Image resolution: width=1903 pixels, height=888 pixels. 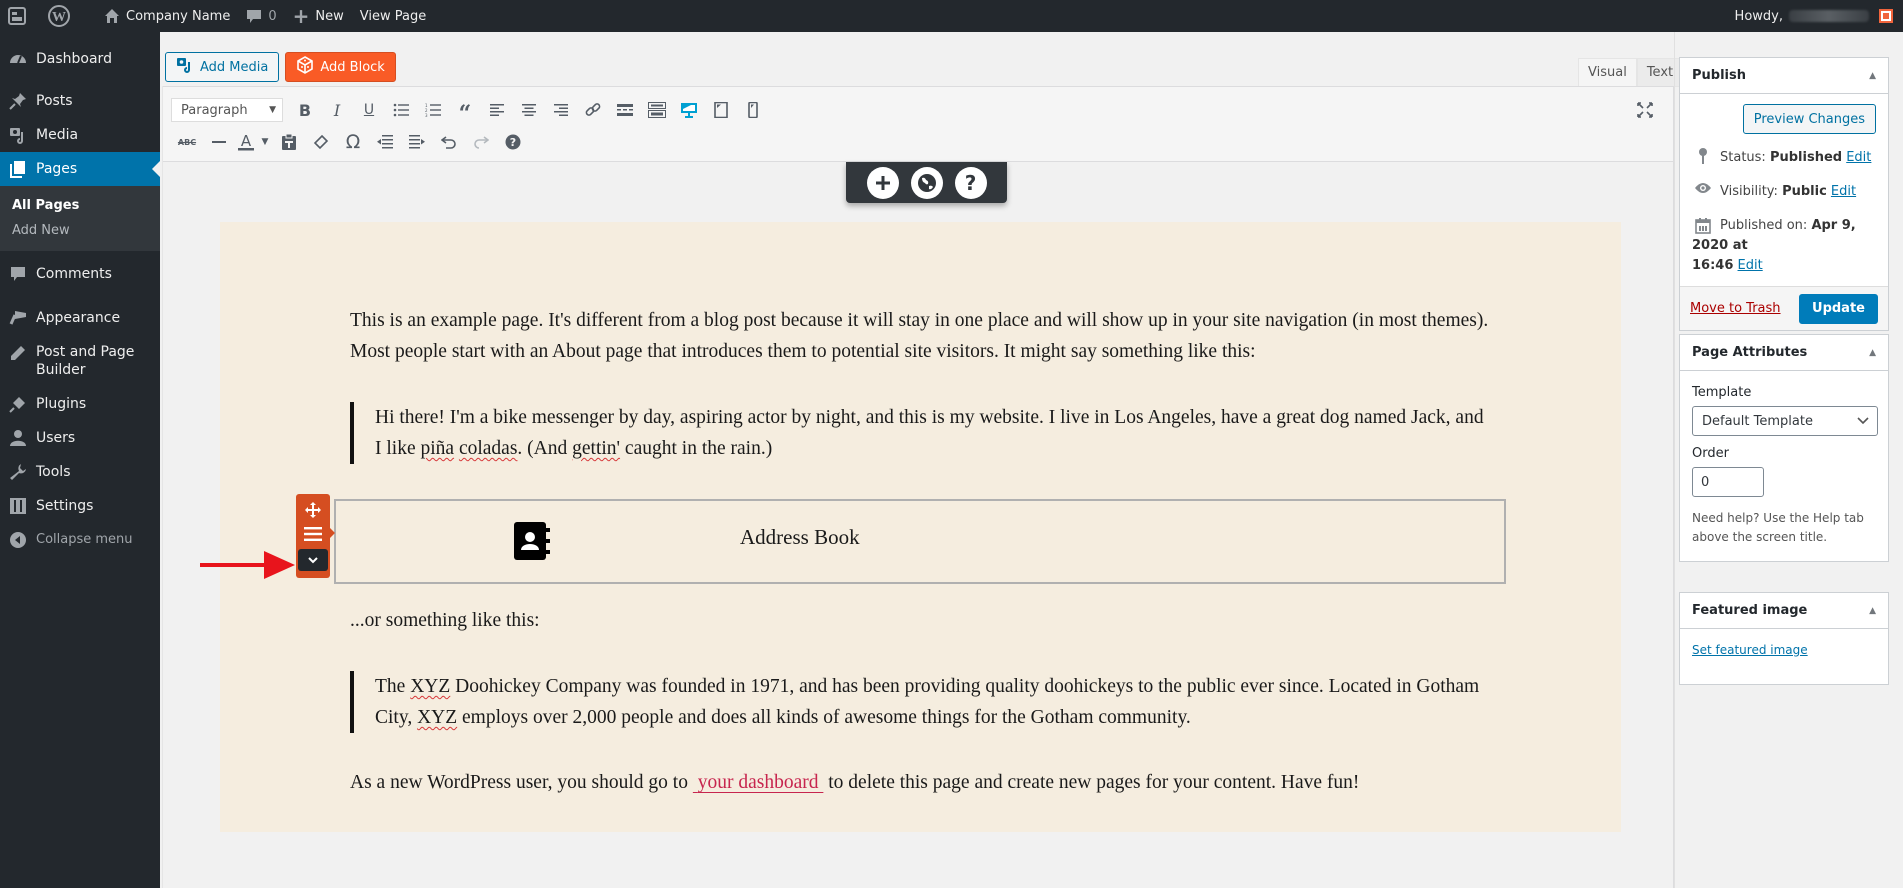 I want to click on visibility-row: Visibility: Public Edit, so click(x=1784, y=192).